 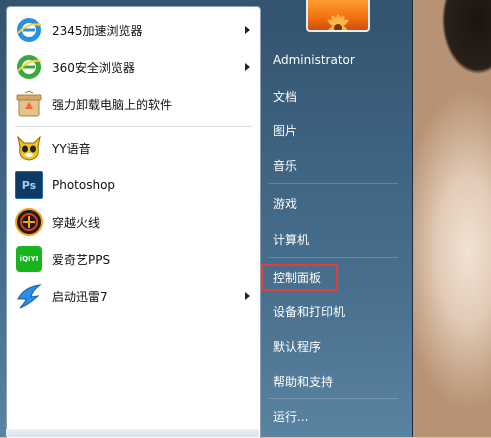 I want to click on photoshop-icon: Ps, so click(x=29, y=185).